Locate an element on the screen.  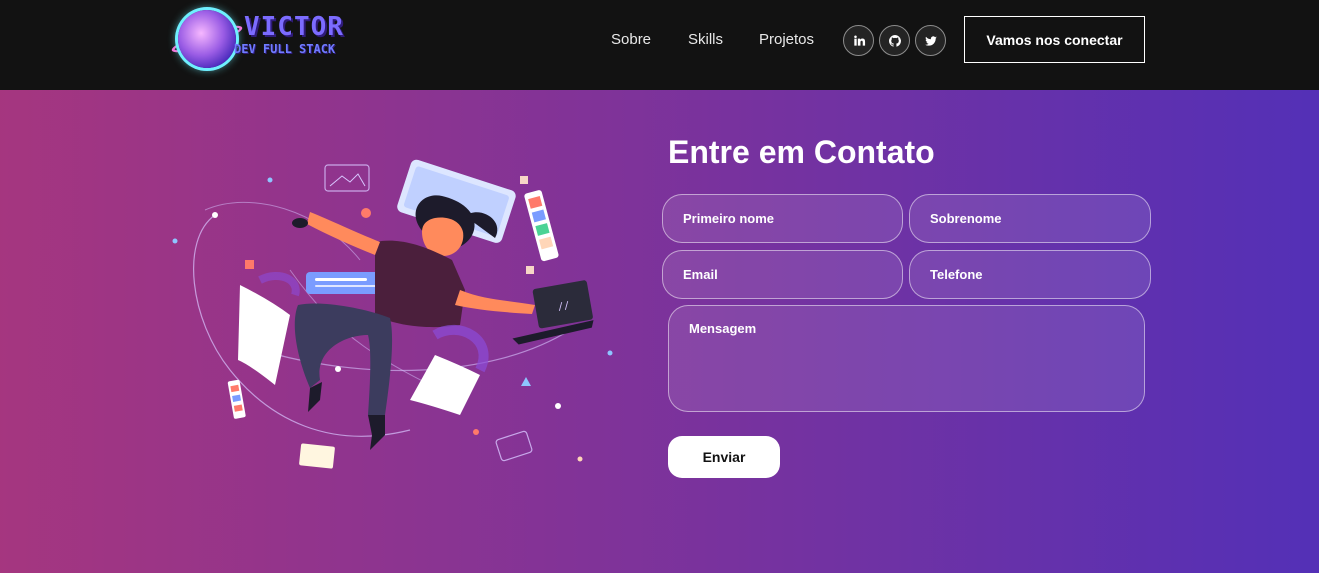
nav-link-projetos: Projetos is located at coordinates (786, 39).